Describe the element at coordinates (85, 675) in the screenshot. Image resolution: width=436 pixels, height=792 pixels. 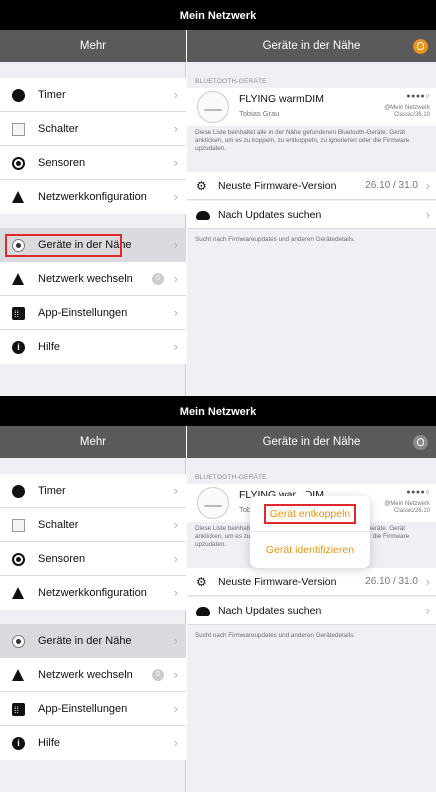
I see `sidebar-item-label: Netzwerk wechseln` at that location.